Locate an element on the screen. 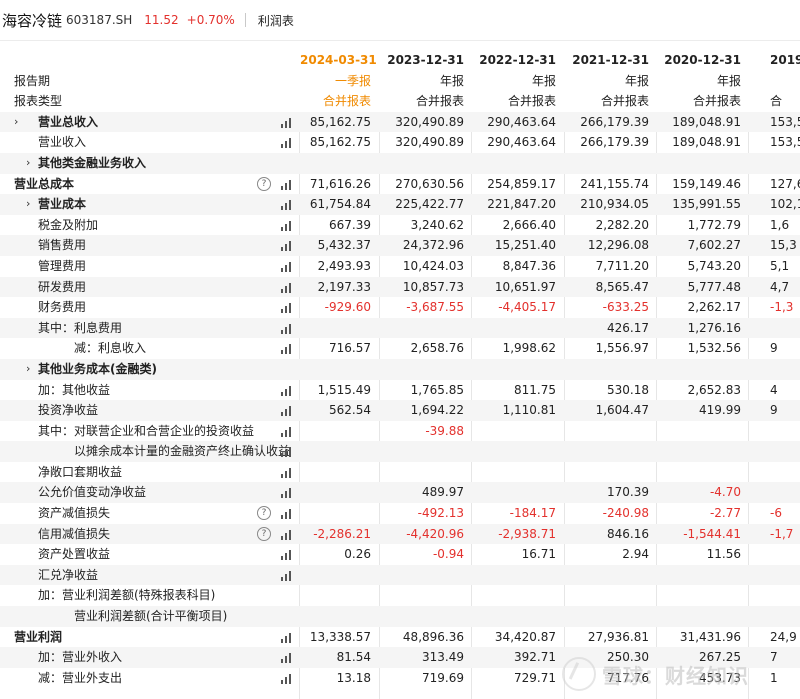 This screenshot has width=800, height=699. table-cell: 1,532.56 is located at coordinates (714, 348).